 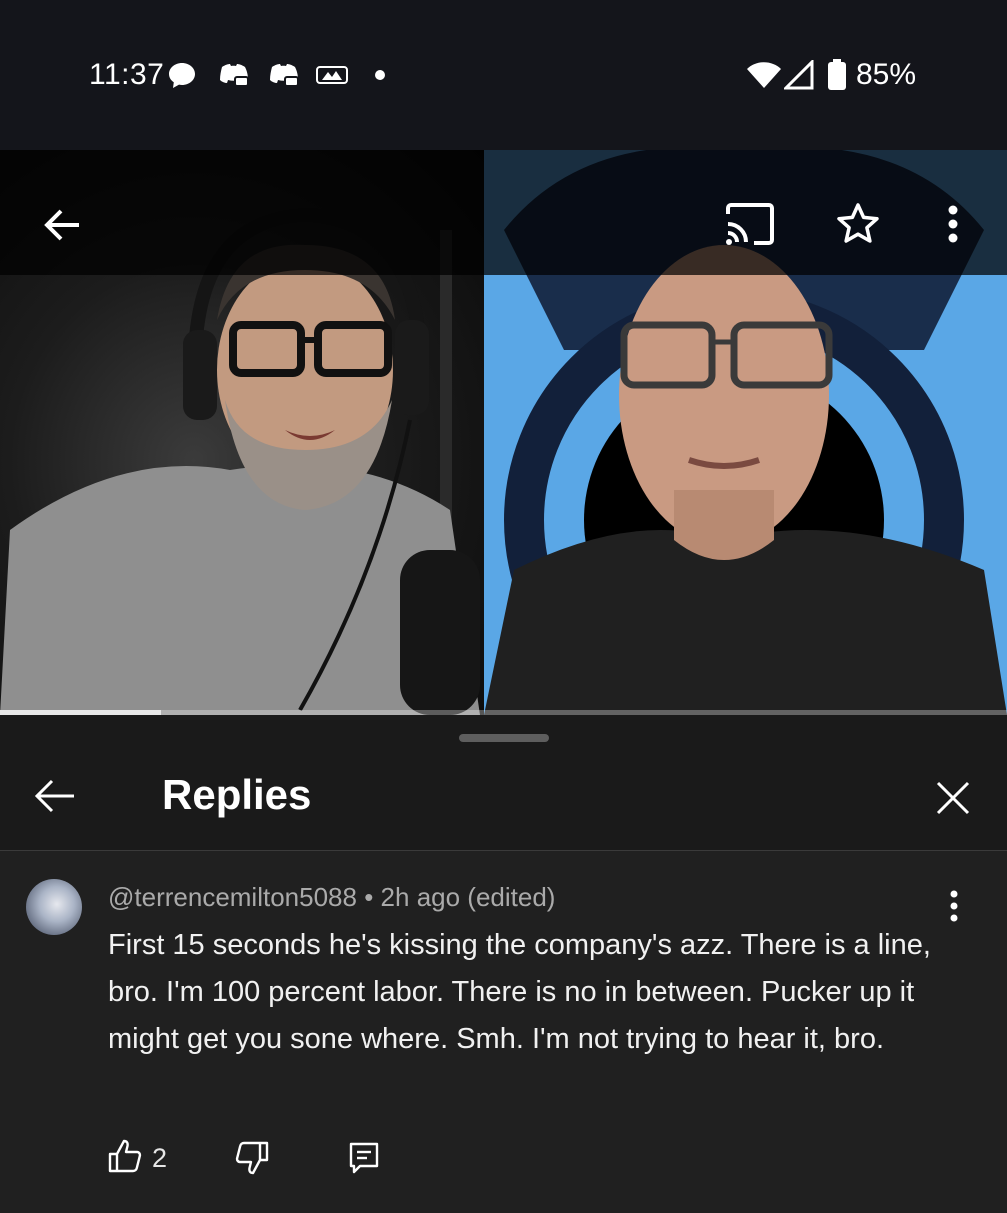 What do you see at coordinates (127, 74) in the screenshot?
I see `status-time: 11:37` at bounding box center [127, 74].